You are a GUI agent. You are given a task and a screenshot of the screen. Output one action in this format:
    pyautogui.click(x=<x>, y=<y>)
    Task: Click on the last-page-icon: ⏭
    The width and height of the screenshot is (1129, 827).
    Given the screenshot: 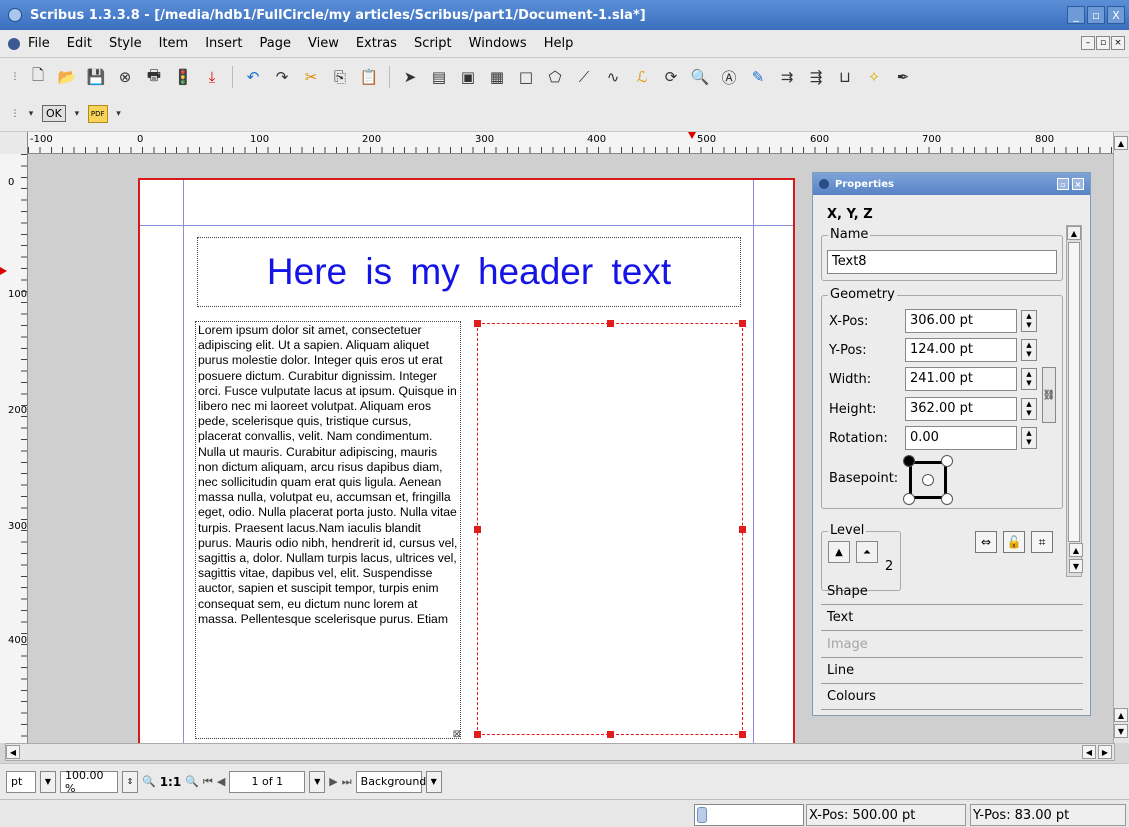 What is the action you would take?
    pyautogui.click(x=347, y=782)
    